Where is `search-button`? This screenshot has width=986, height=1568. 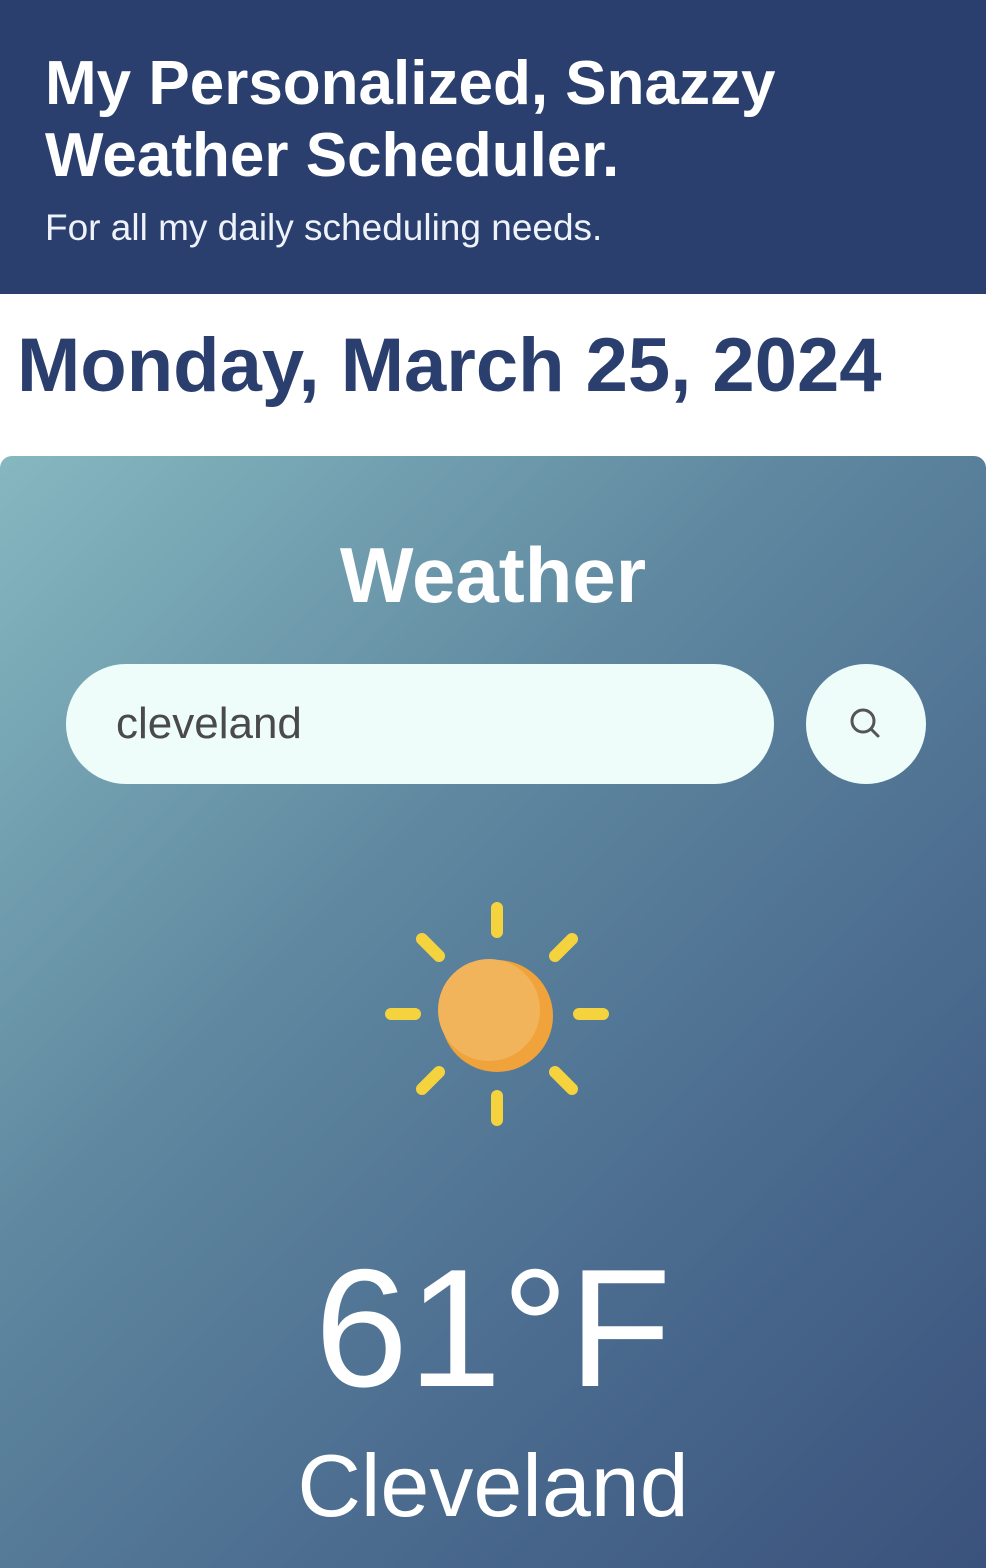 search-button is located at coordinates (866, 724).